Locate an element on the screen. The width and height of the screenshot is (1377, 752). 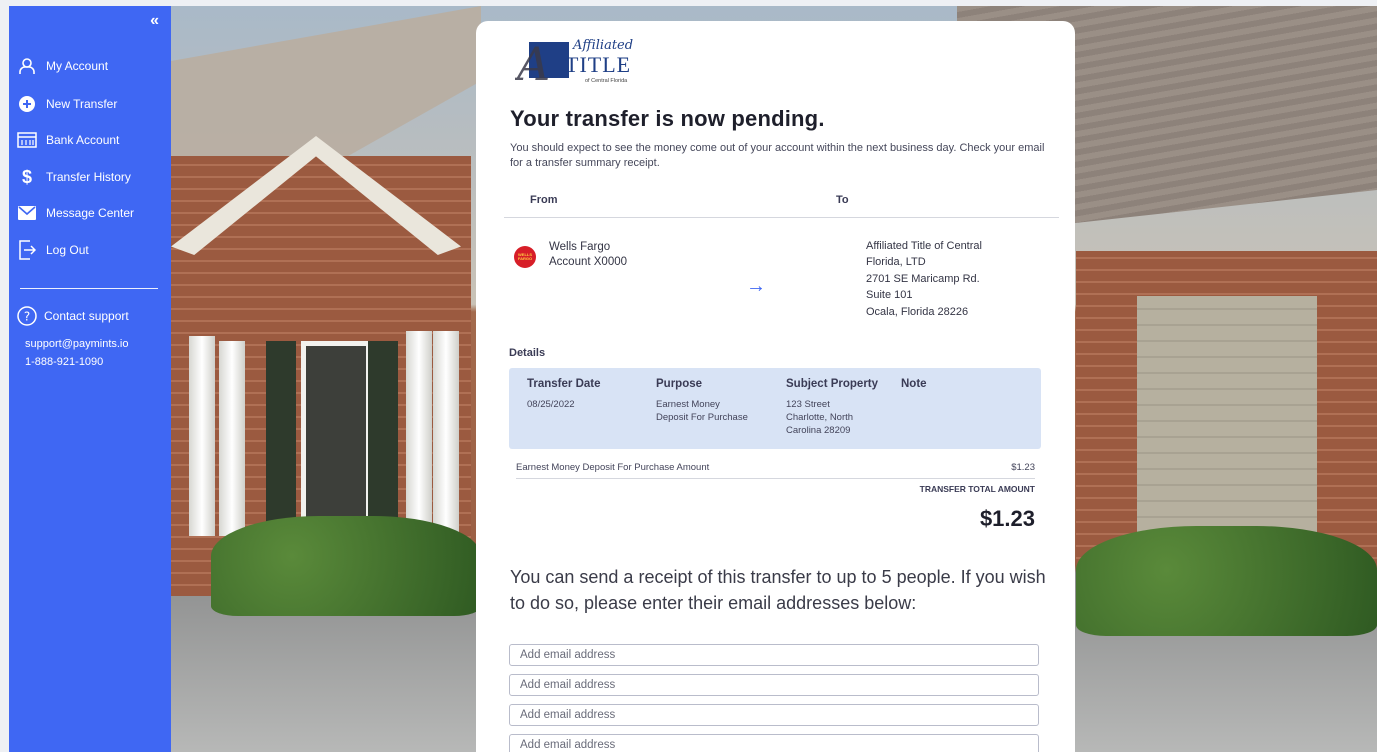
sidebar-item-my-account: My Account is located at coordinates (58, 66).